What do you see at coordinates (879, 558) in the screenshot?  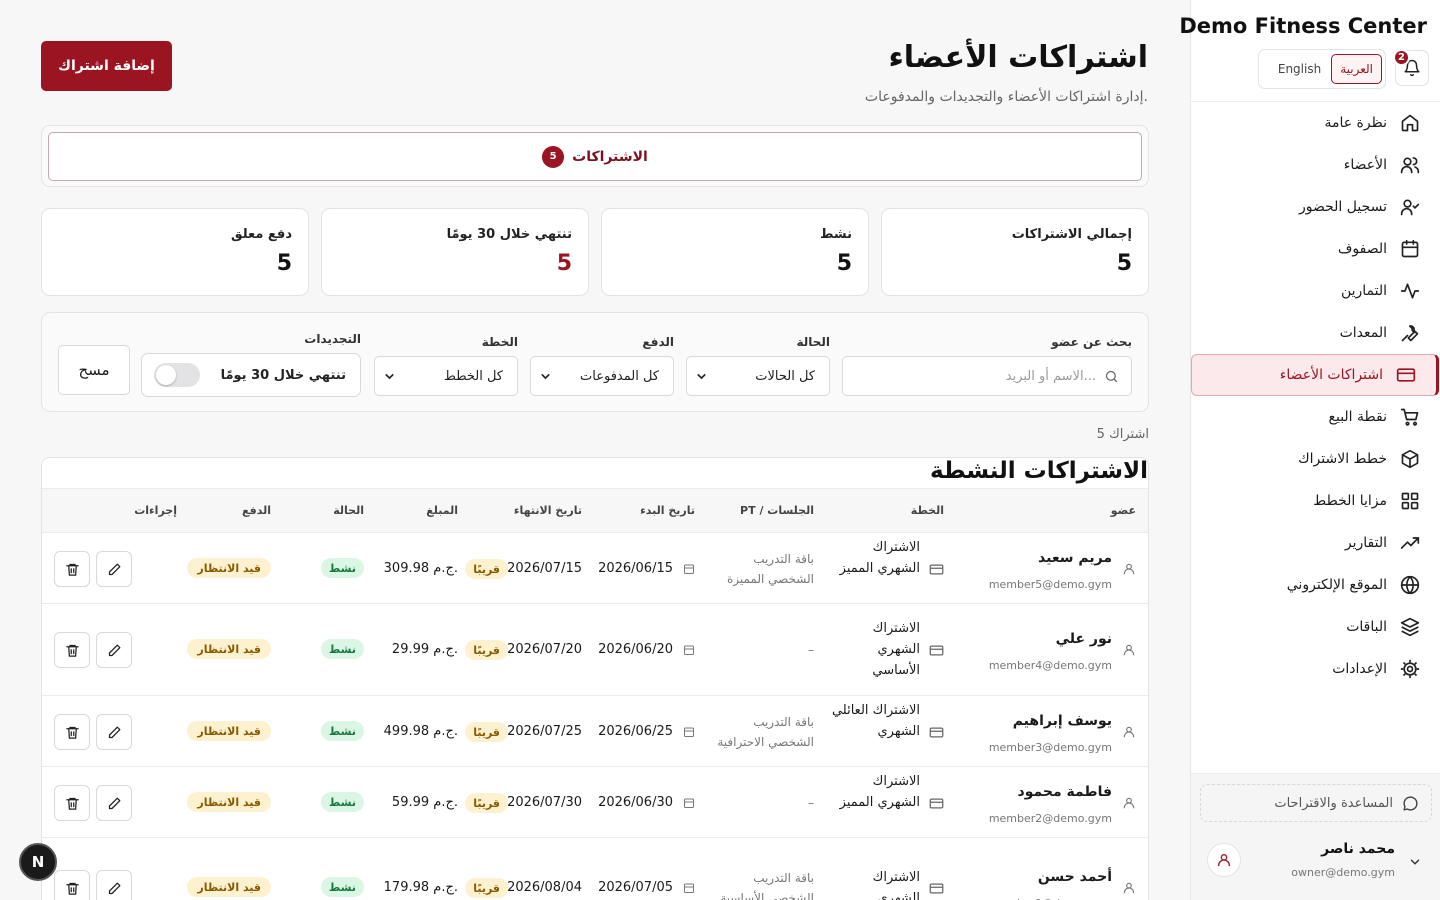 I see `plan-name: الاشتراك الشهري المميز` at bounding box center [879, 558].